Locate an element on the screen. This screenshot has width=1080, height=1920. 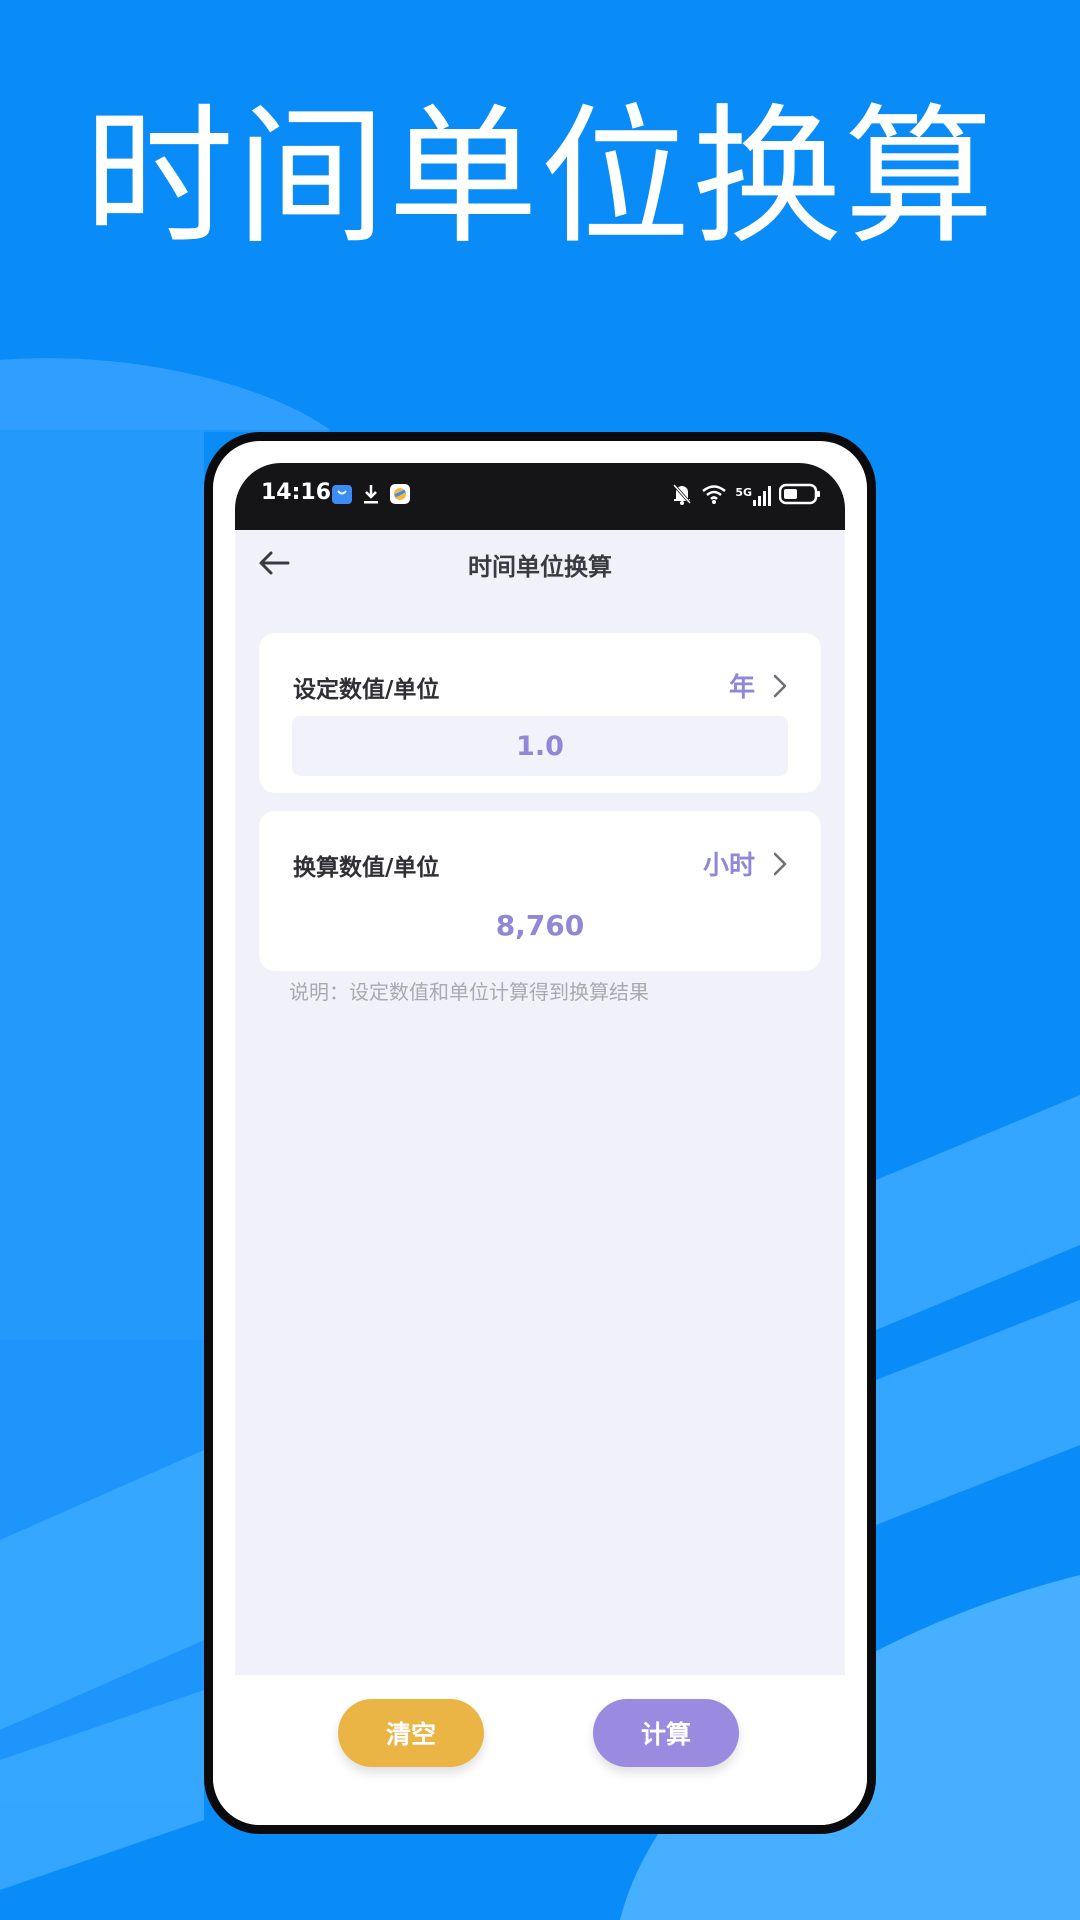
browser-icon is located at coordinates (400, 496).